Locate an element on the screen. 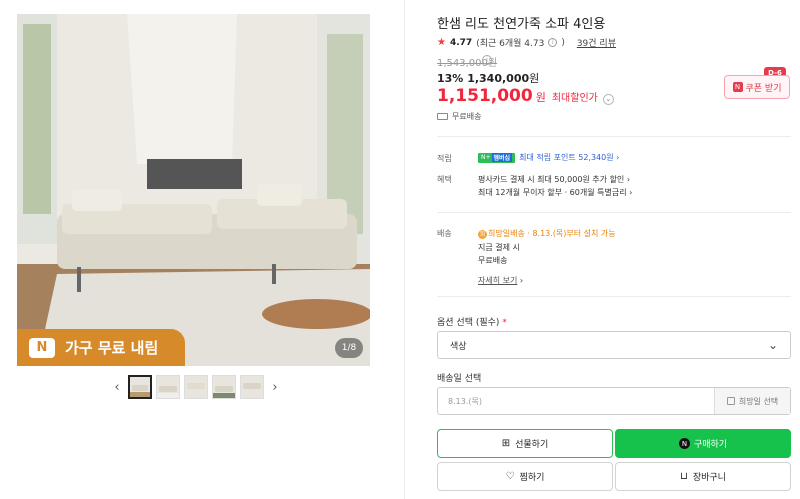 This screenshot has width=800, height=499. best-price-row: 1,151,000 원 최대할인가 ⌄ is located at coordinates (525, 96).